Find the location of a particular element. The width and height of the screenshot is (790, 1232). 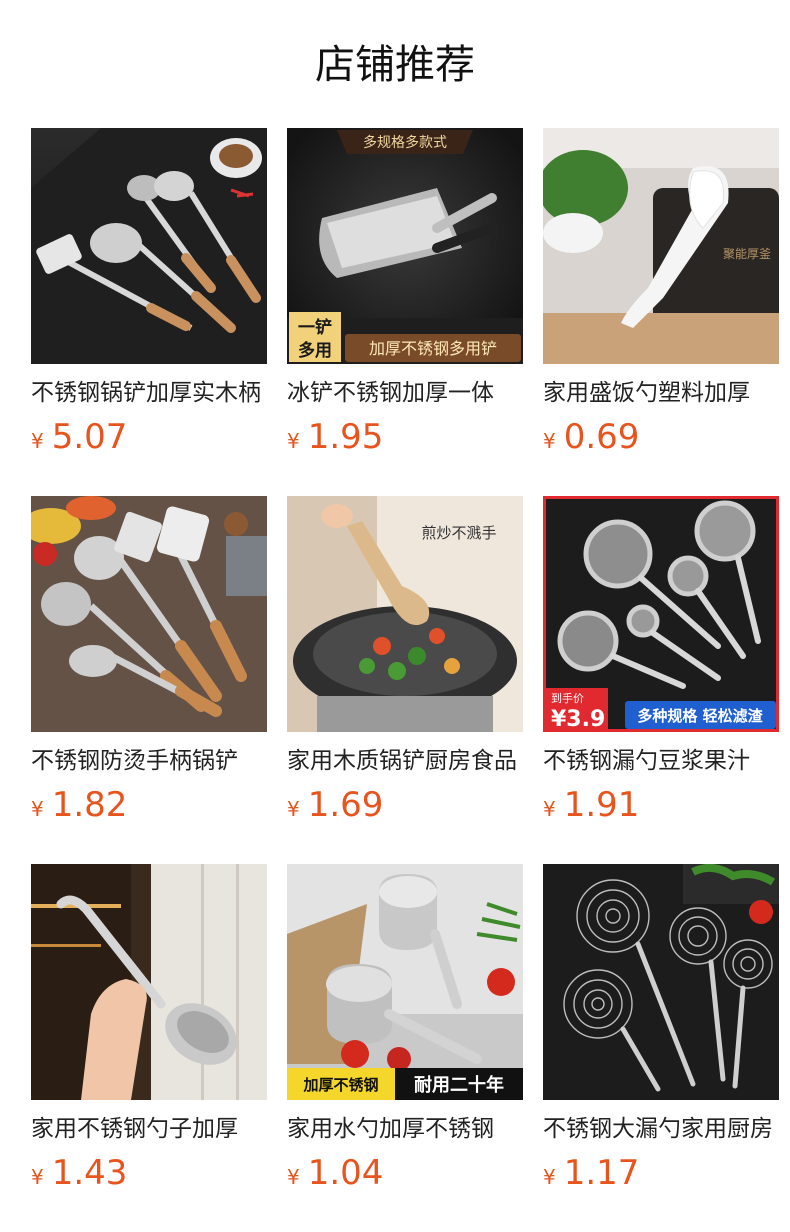

spoon-image is located at coordinates (149, 982).